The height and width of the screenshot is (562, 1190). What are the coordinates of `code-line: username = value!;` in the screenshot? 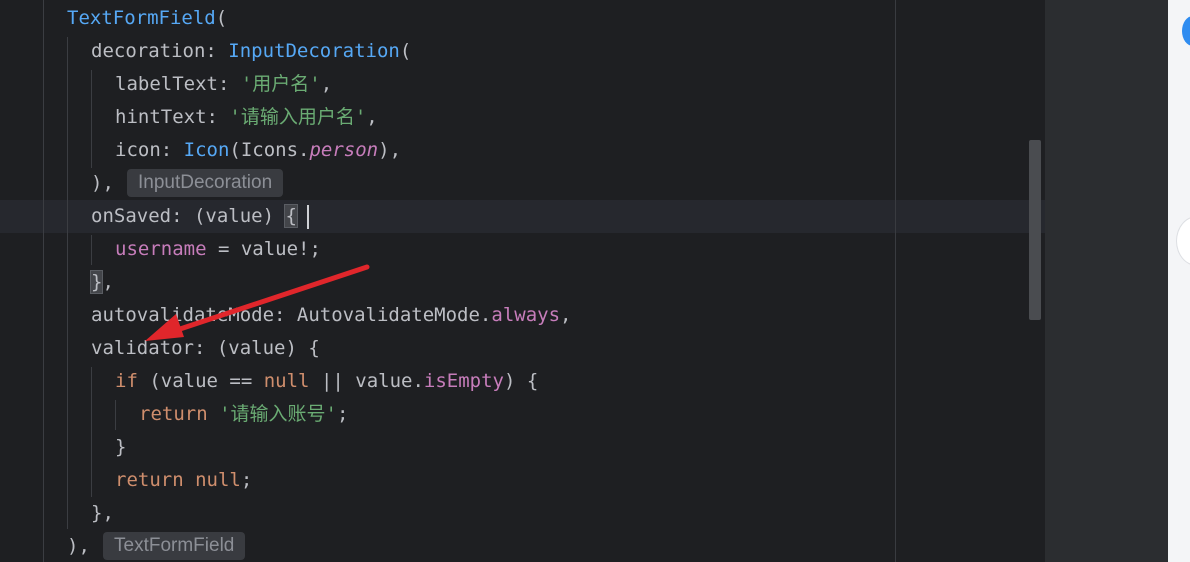 It's located at (218, 249).